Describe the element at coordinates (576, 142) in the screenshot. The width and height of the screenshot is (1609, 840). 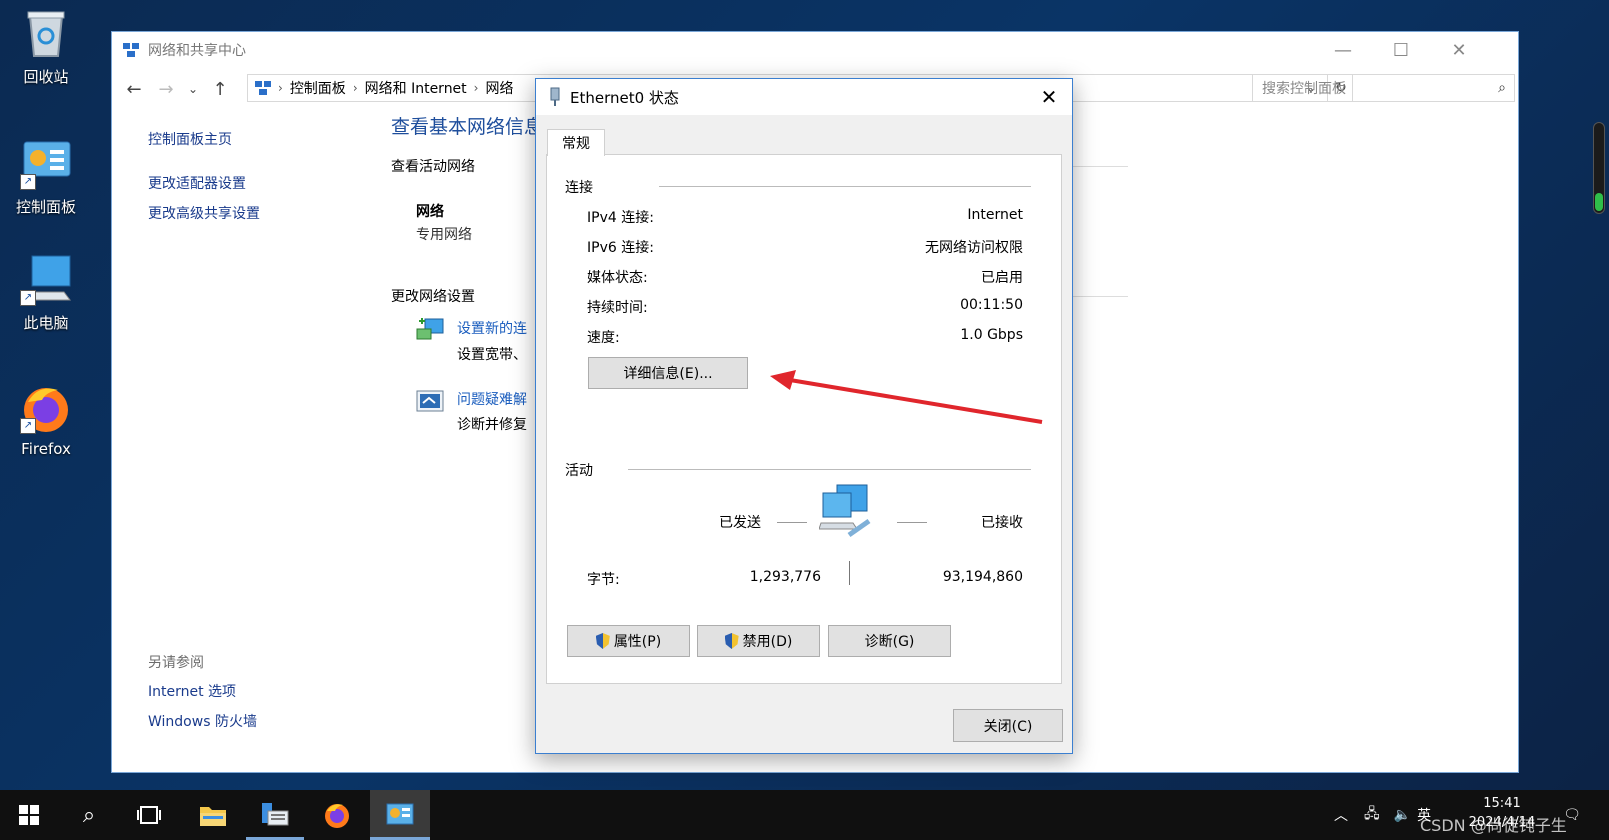
I see `tab-general: 常规` at that location.